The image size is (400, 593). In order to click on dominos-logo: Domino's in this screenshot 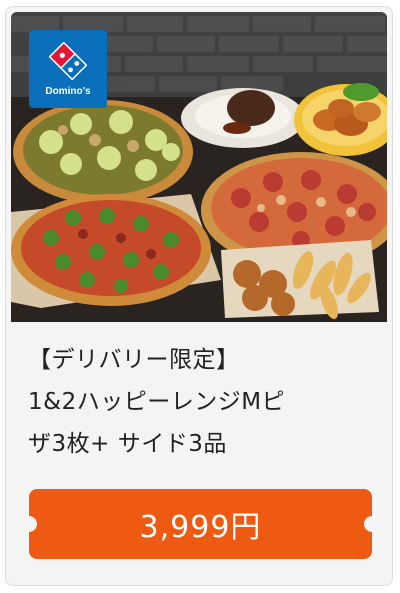, I will do `click(68, 69)`.